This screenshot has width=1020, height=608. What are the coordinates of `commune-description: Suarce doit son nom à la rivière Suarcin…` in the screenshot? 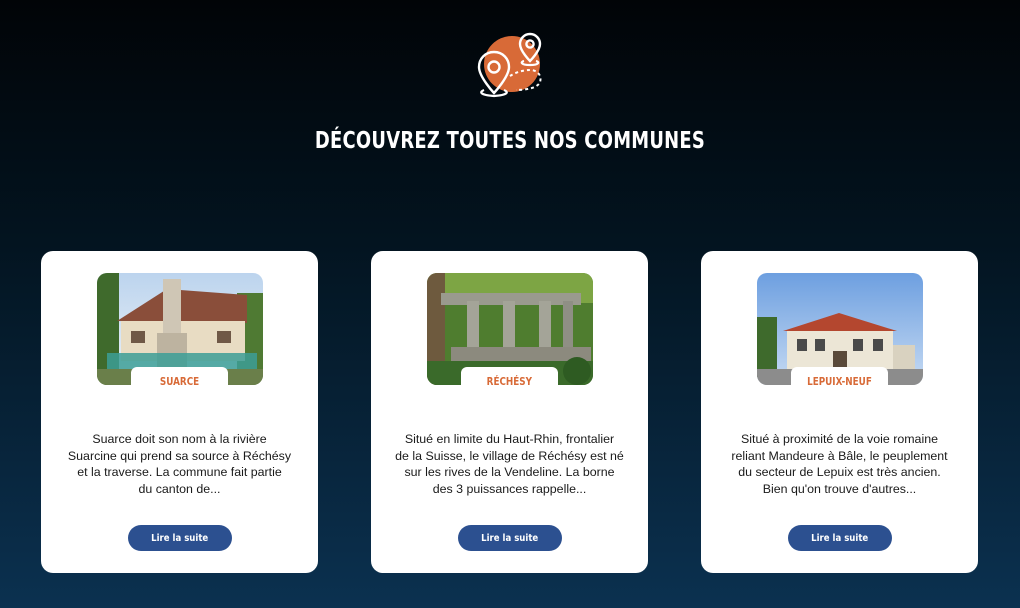 It's located at (179, 464).